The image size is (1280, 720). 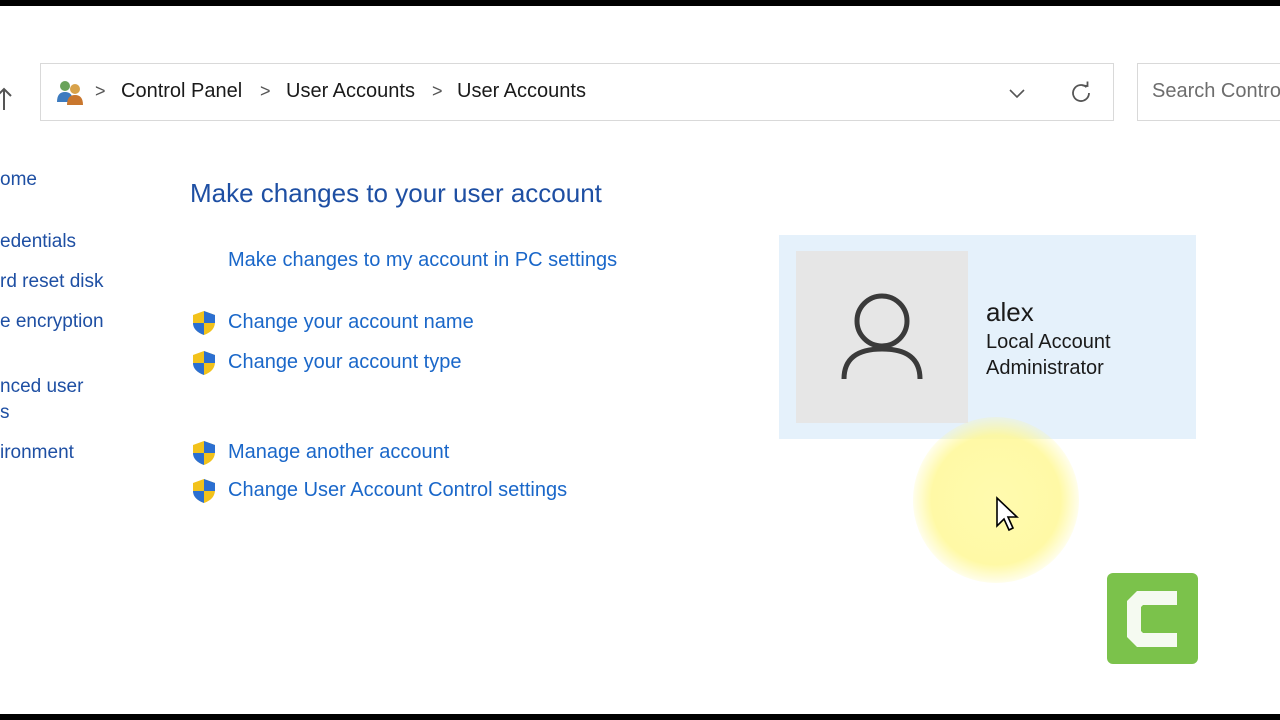 I want to click on manage-another-account-link: Manage another account, so click(x=338, y=452).